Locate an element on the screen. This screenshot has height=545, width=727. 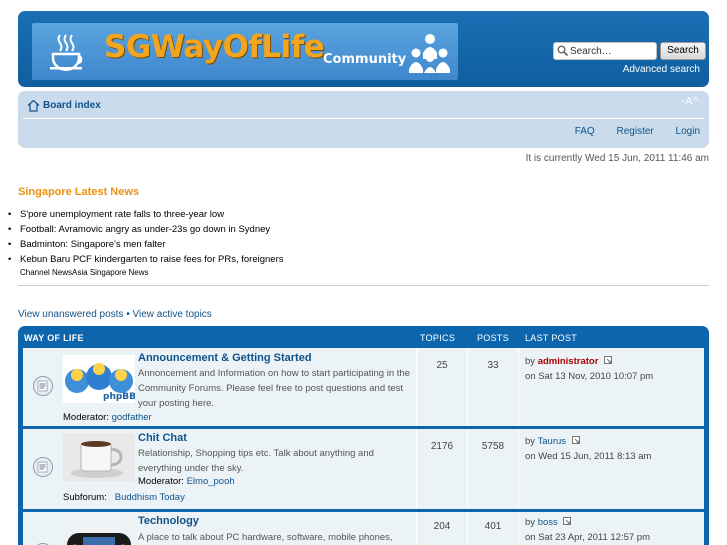
advanced-search-link: Advanced search is located at coordinates (661, 69).